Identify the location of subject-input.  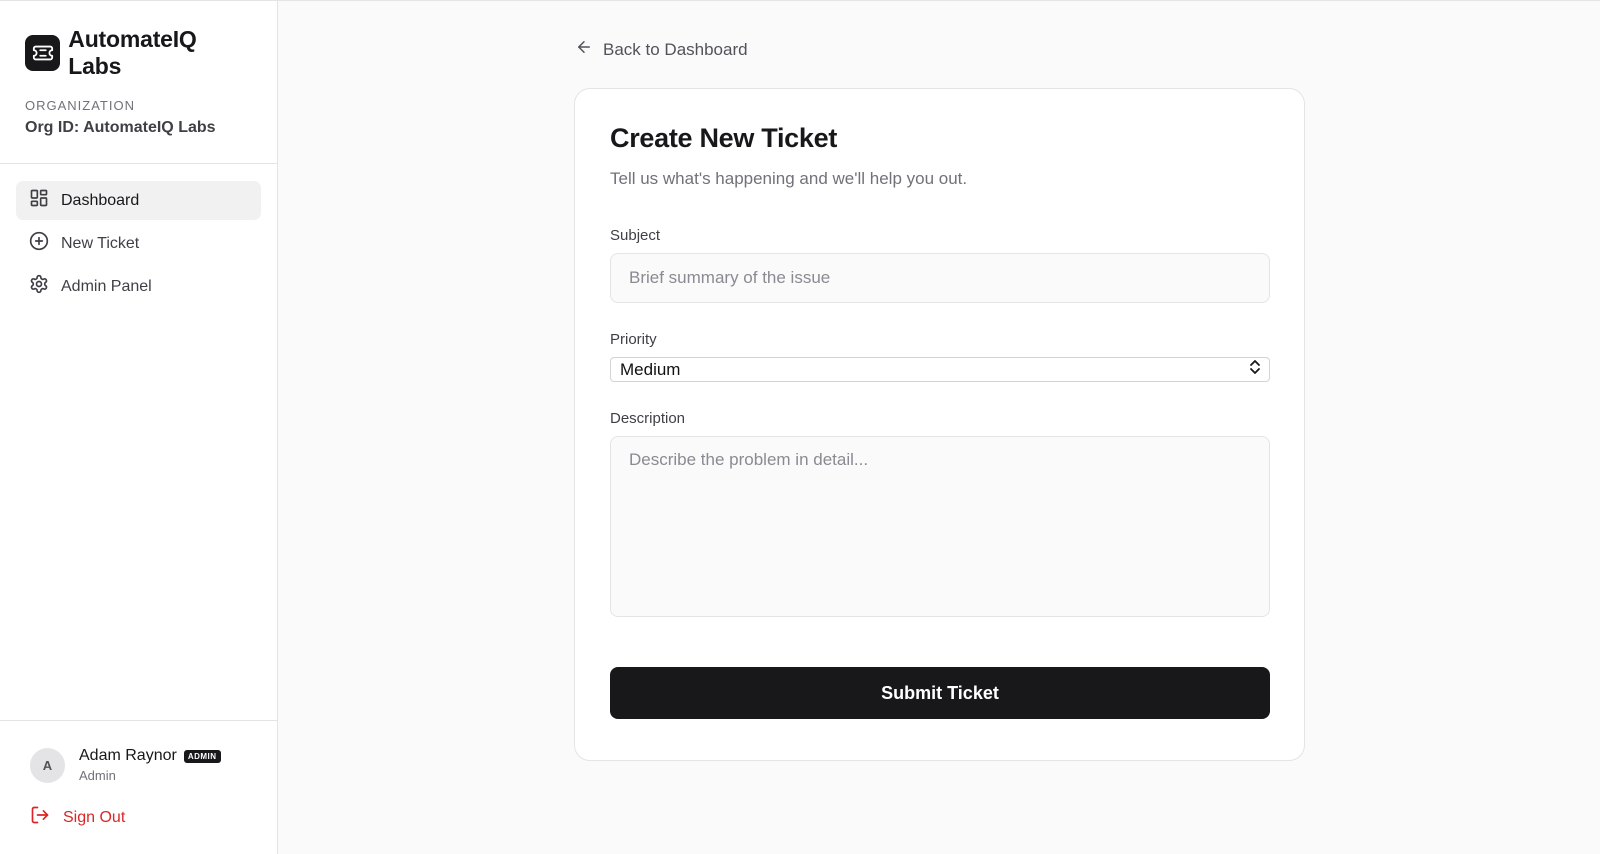
(940, 278).